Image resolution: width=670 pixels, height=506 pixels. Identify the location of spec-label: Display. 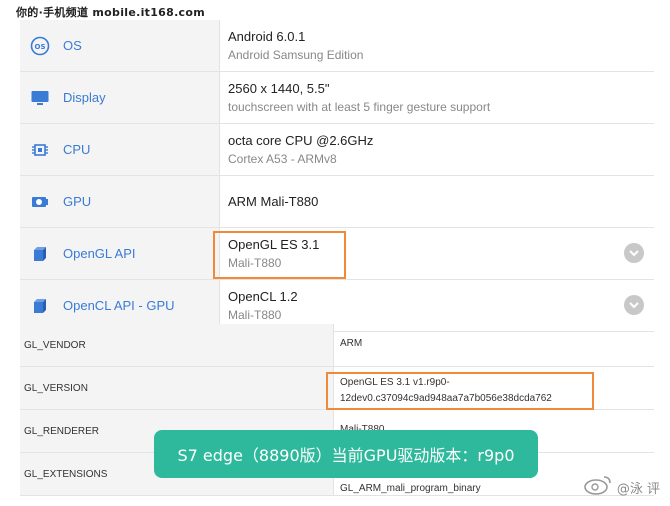
(84, 97).